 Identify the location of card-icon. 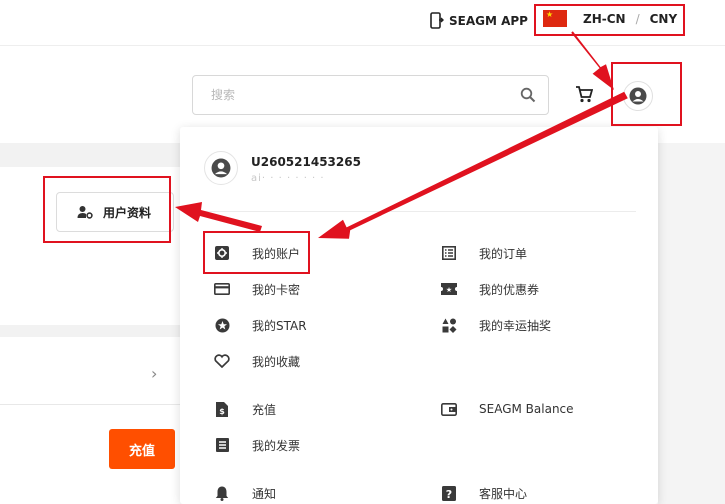
(222, 289).